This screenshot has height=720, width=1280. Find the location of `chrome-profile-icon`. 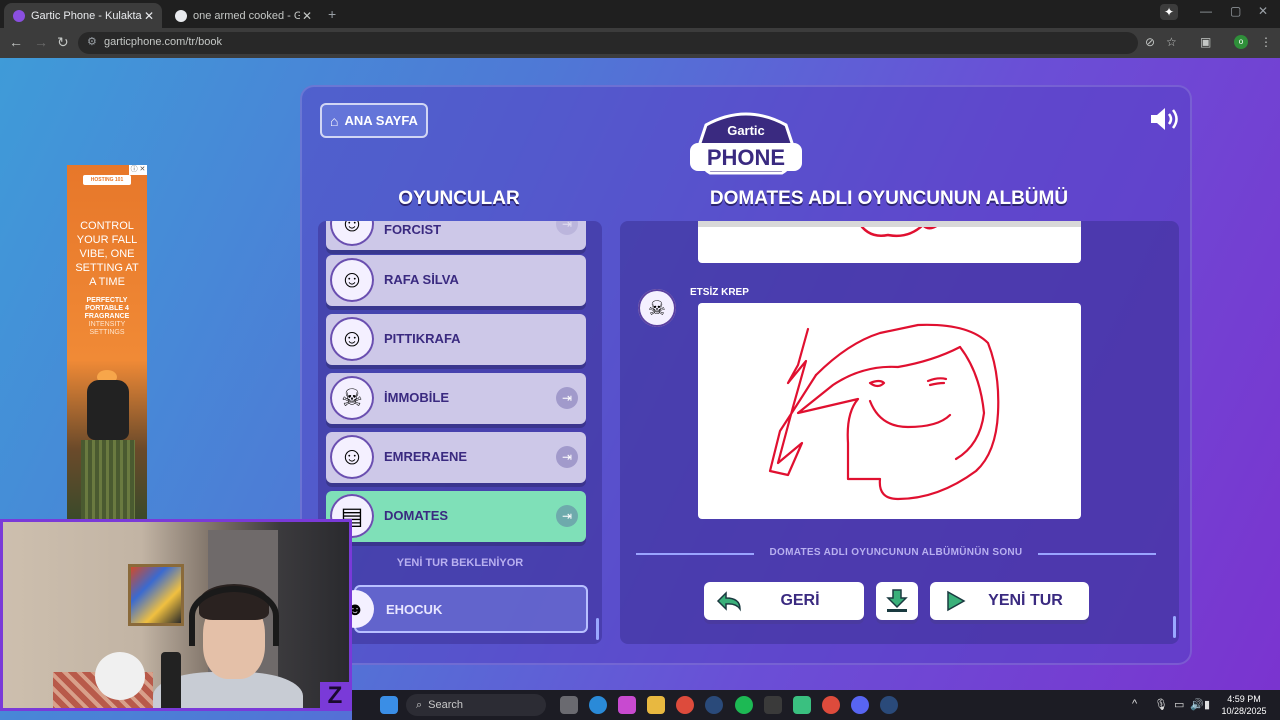

chrome-profile-icon is located at coordinates (831, 705).